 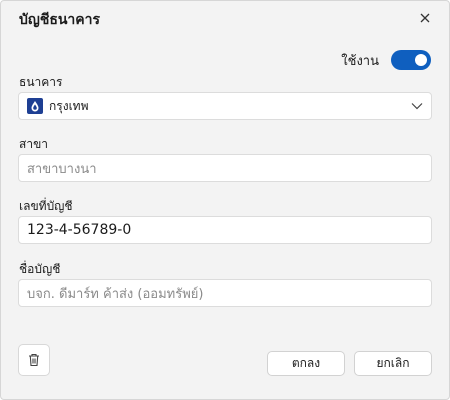 I want to click on account-name-placeholder: บจก. ดีมาร์ท ค้าส่ง (ออมทรัพย์), so click(x=115, y=294).